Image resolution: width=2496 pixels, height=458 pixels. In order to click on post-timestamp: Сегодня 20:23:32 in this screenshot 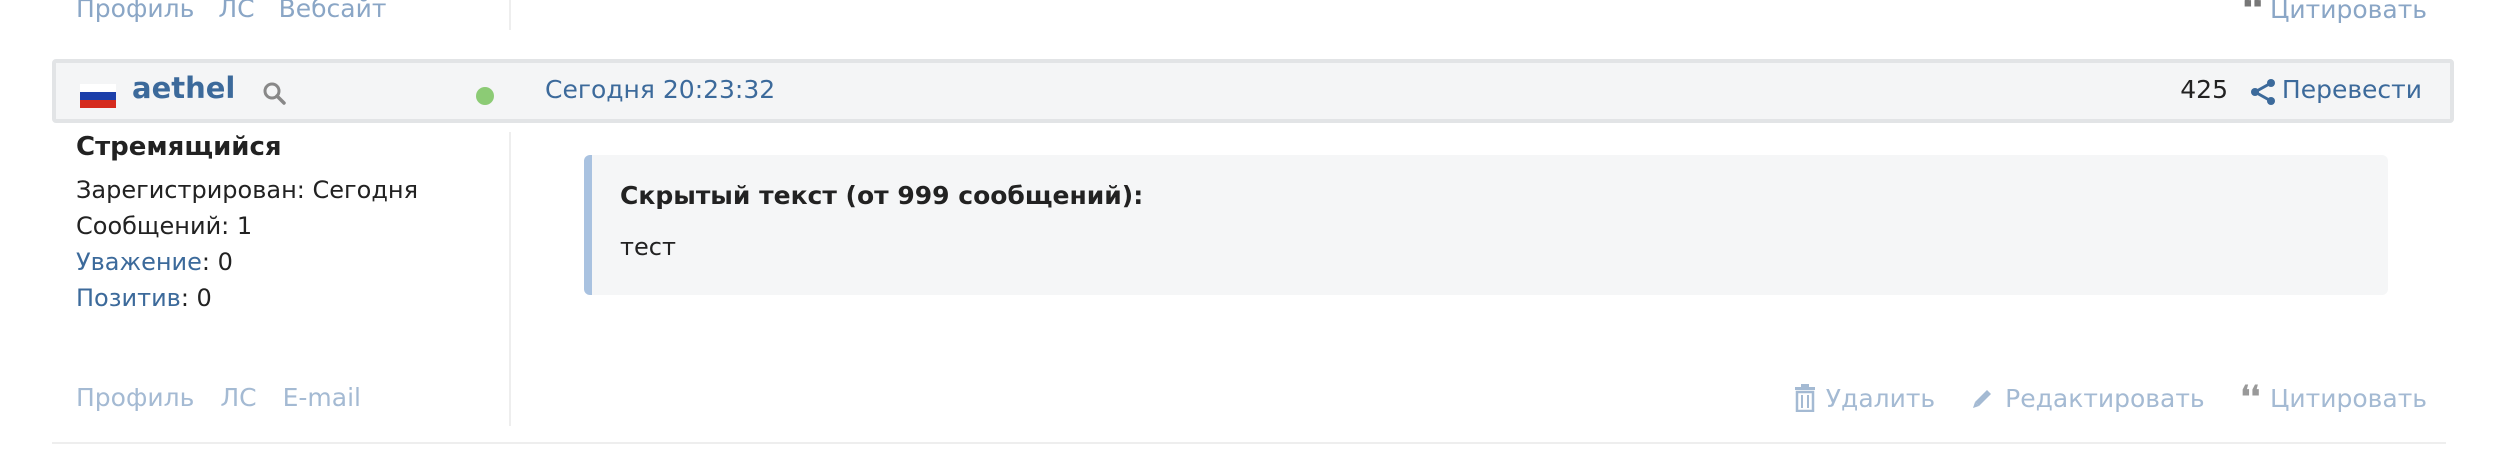, I will do `click(660, 89)`.